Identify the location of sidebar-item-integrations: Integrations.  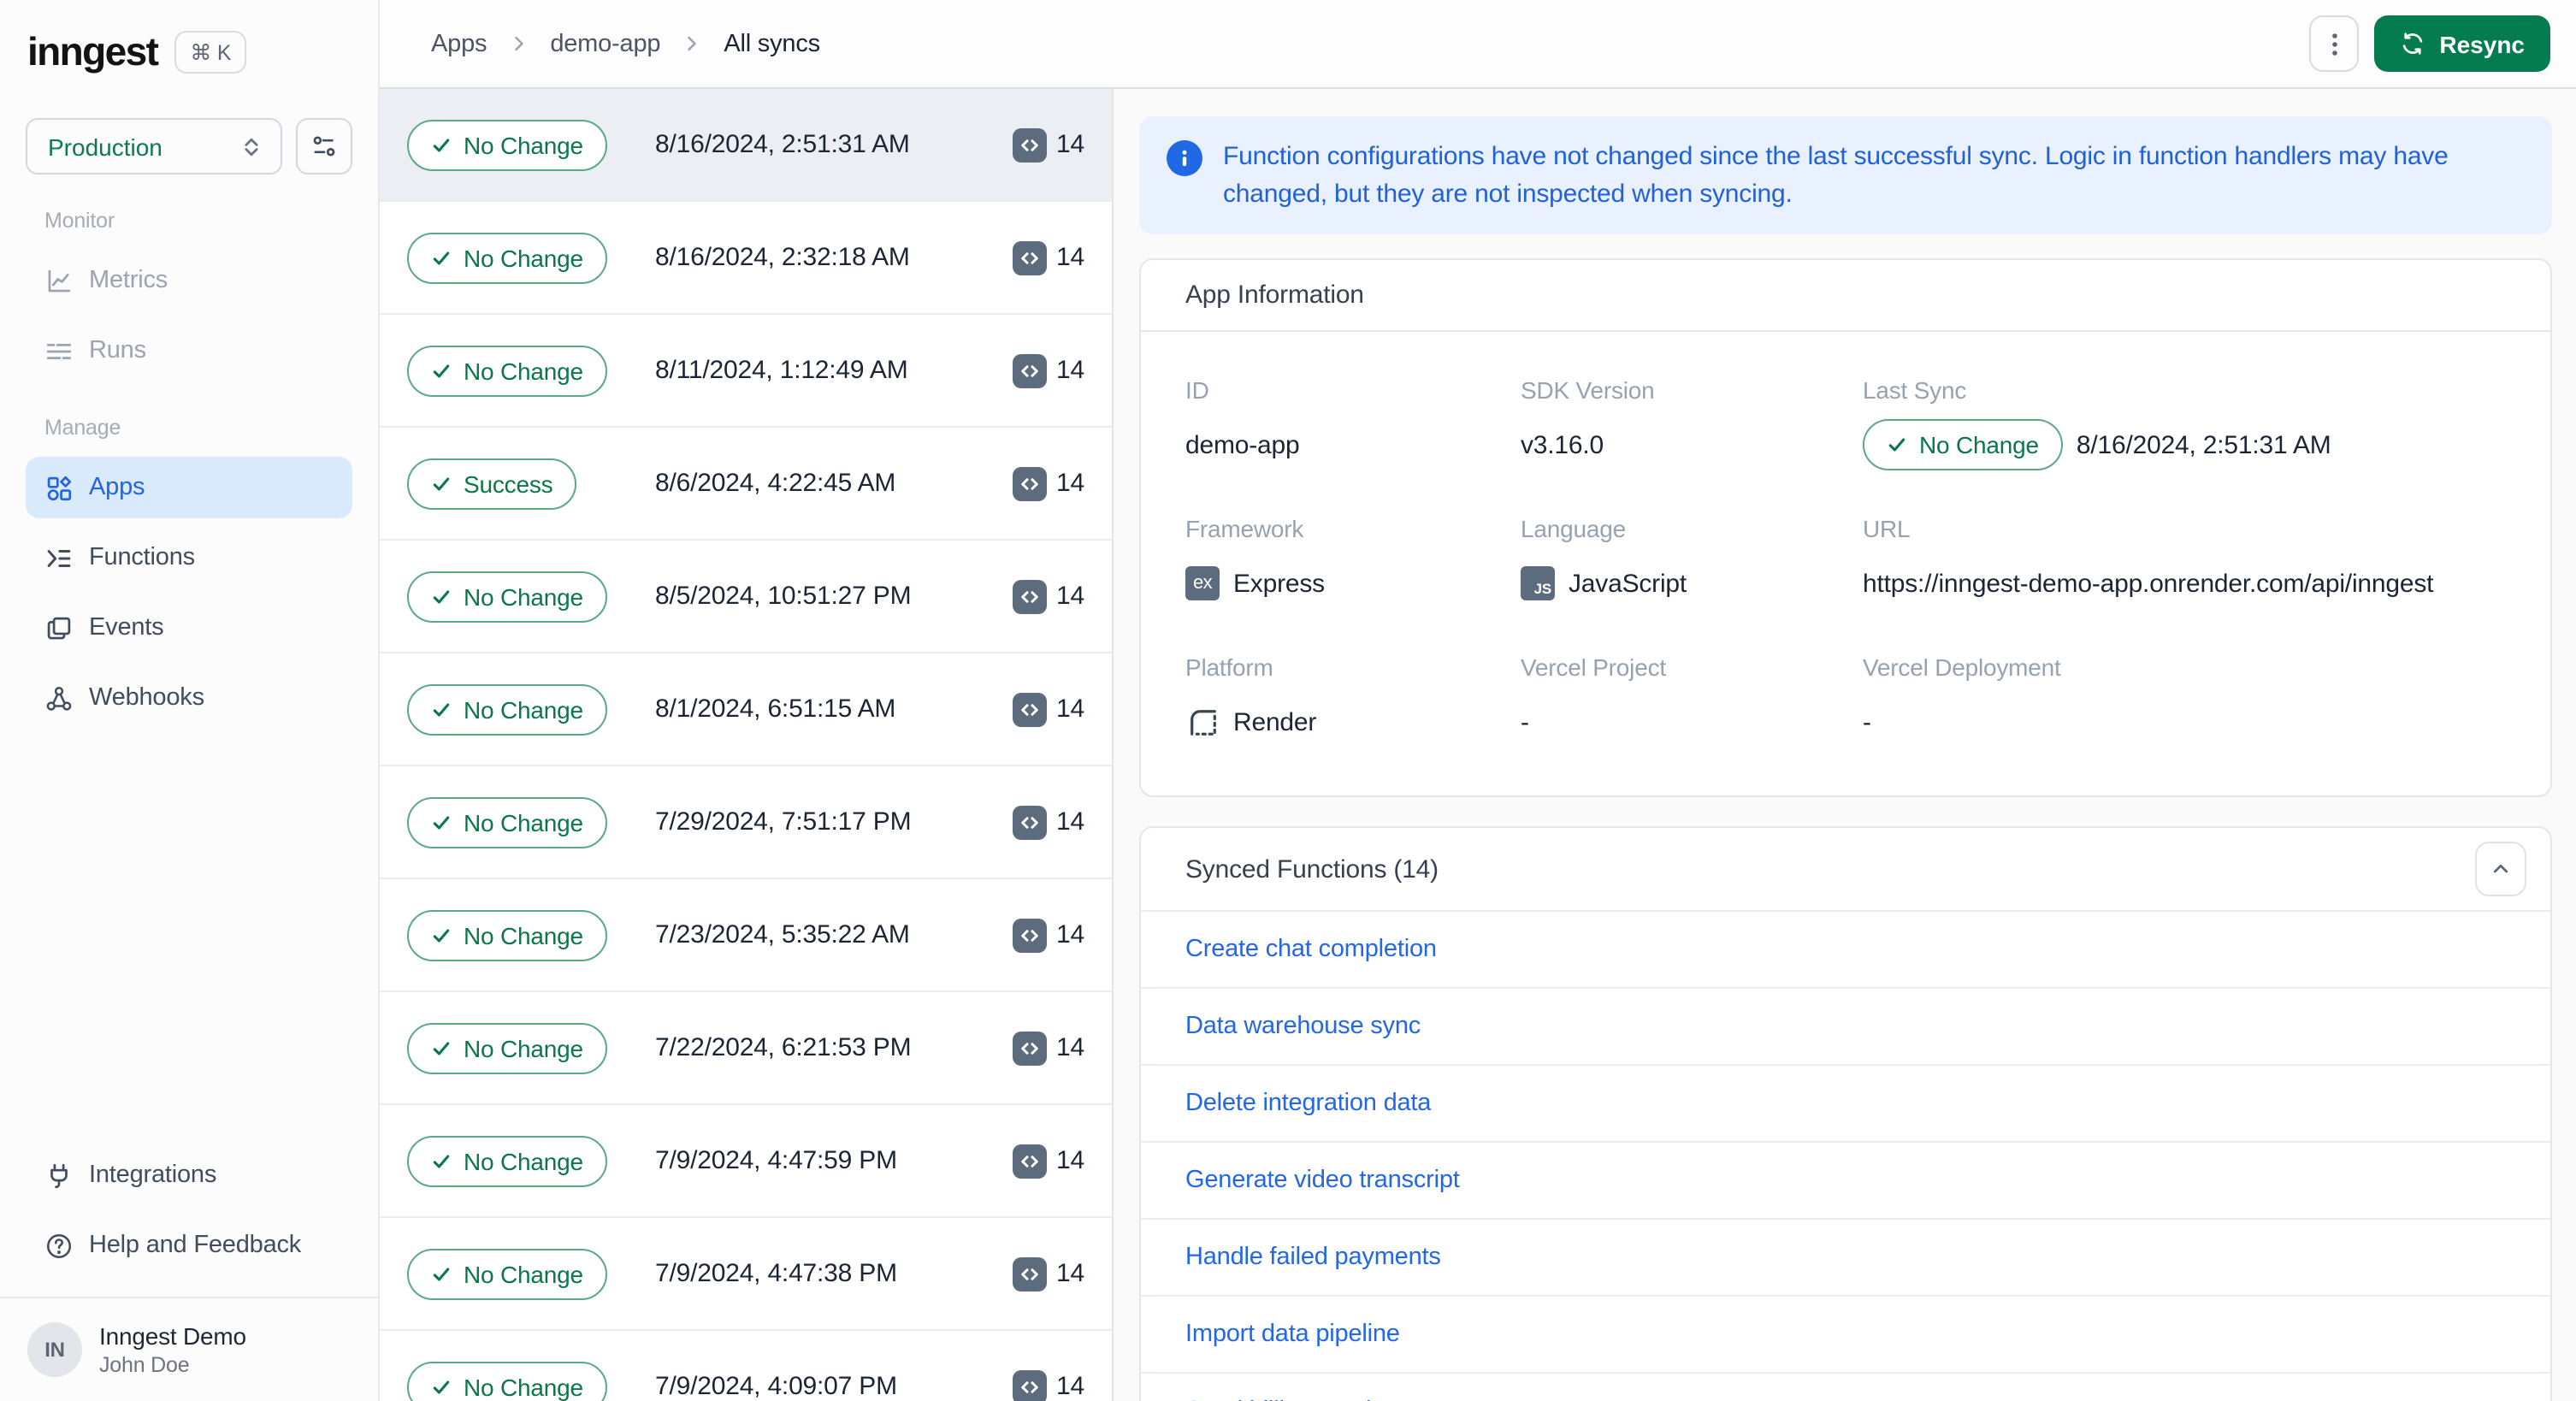
(189, 1175).